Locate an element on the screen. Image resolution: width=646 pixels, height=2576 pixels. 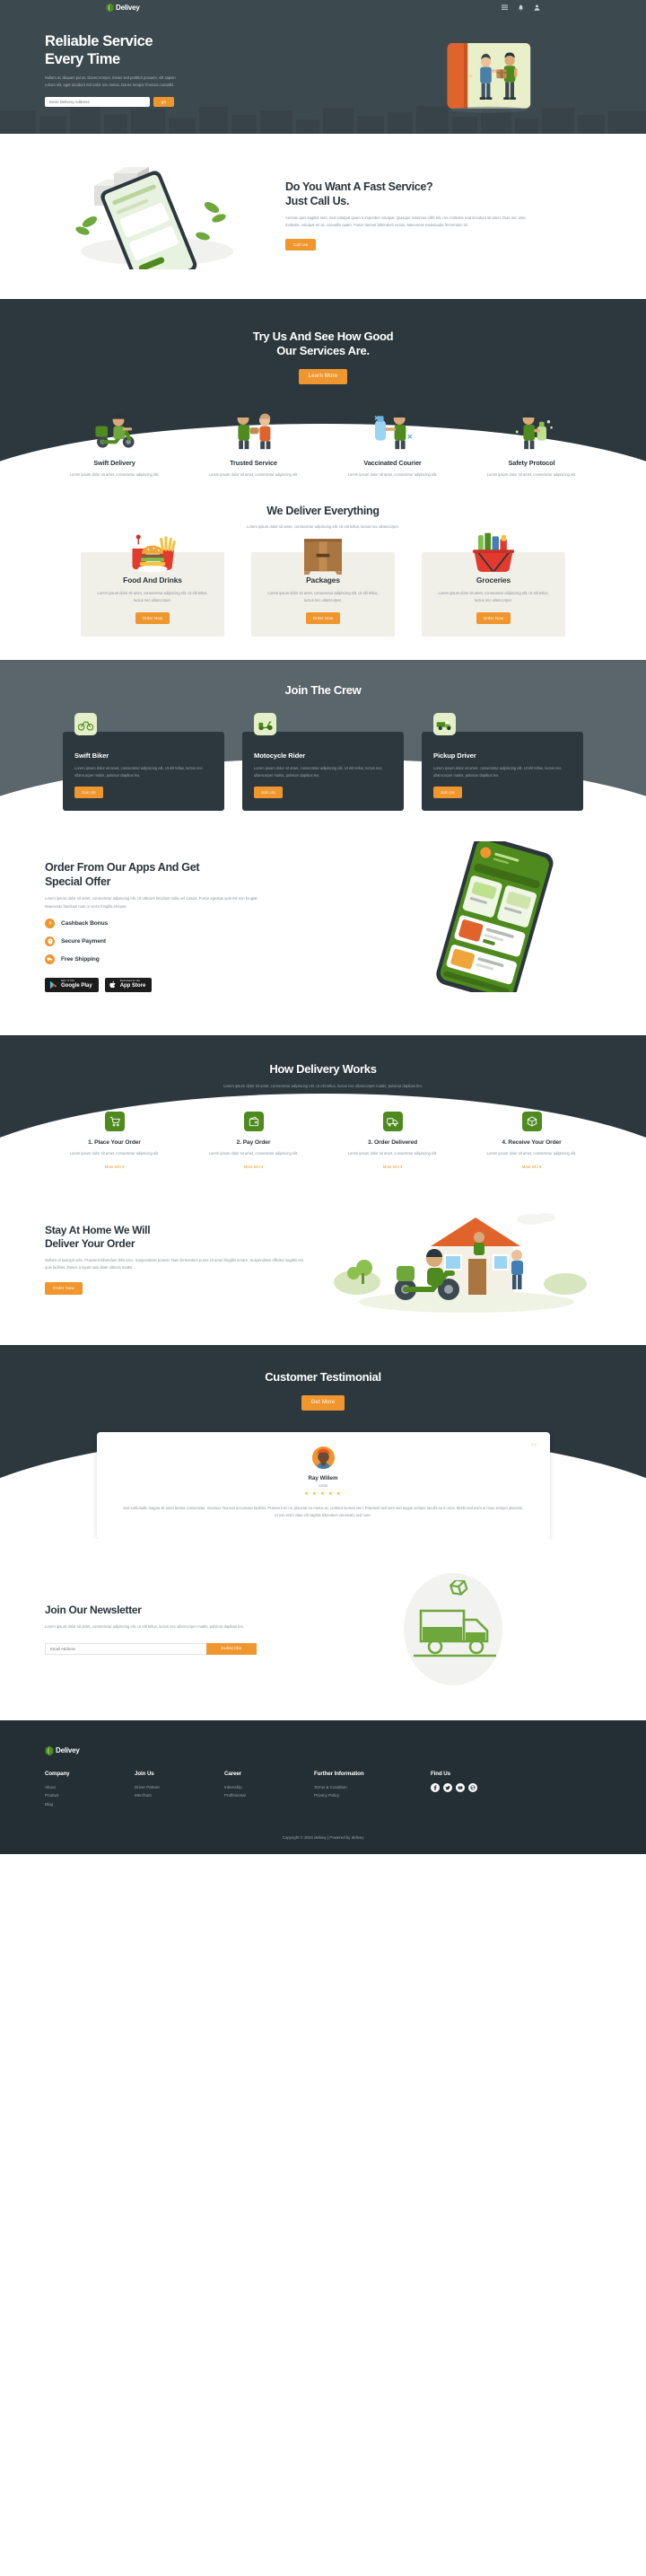
twitter-icon is located at coordinates (447, 1787).